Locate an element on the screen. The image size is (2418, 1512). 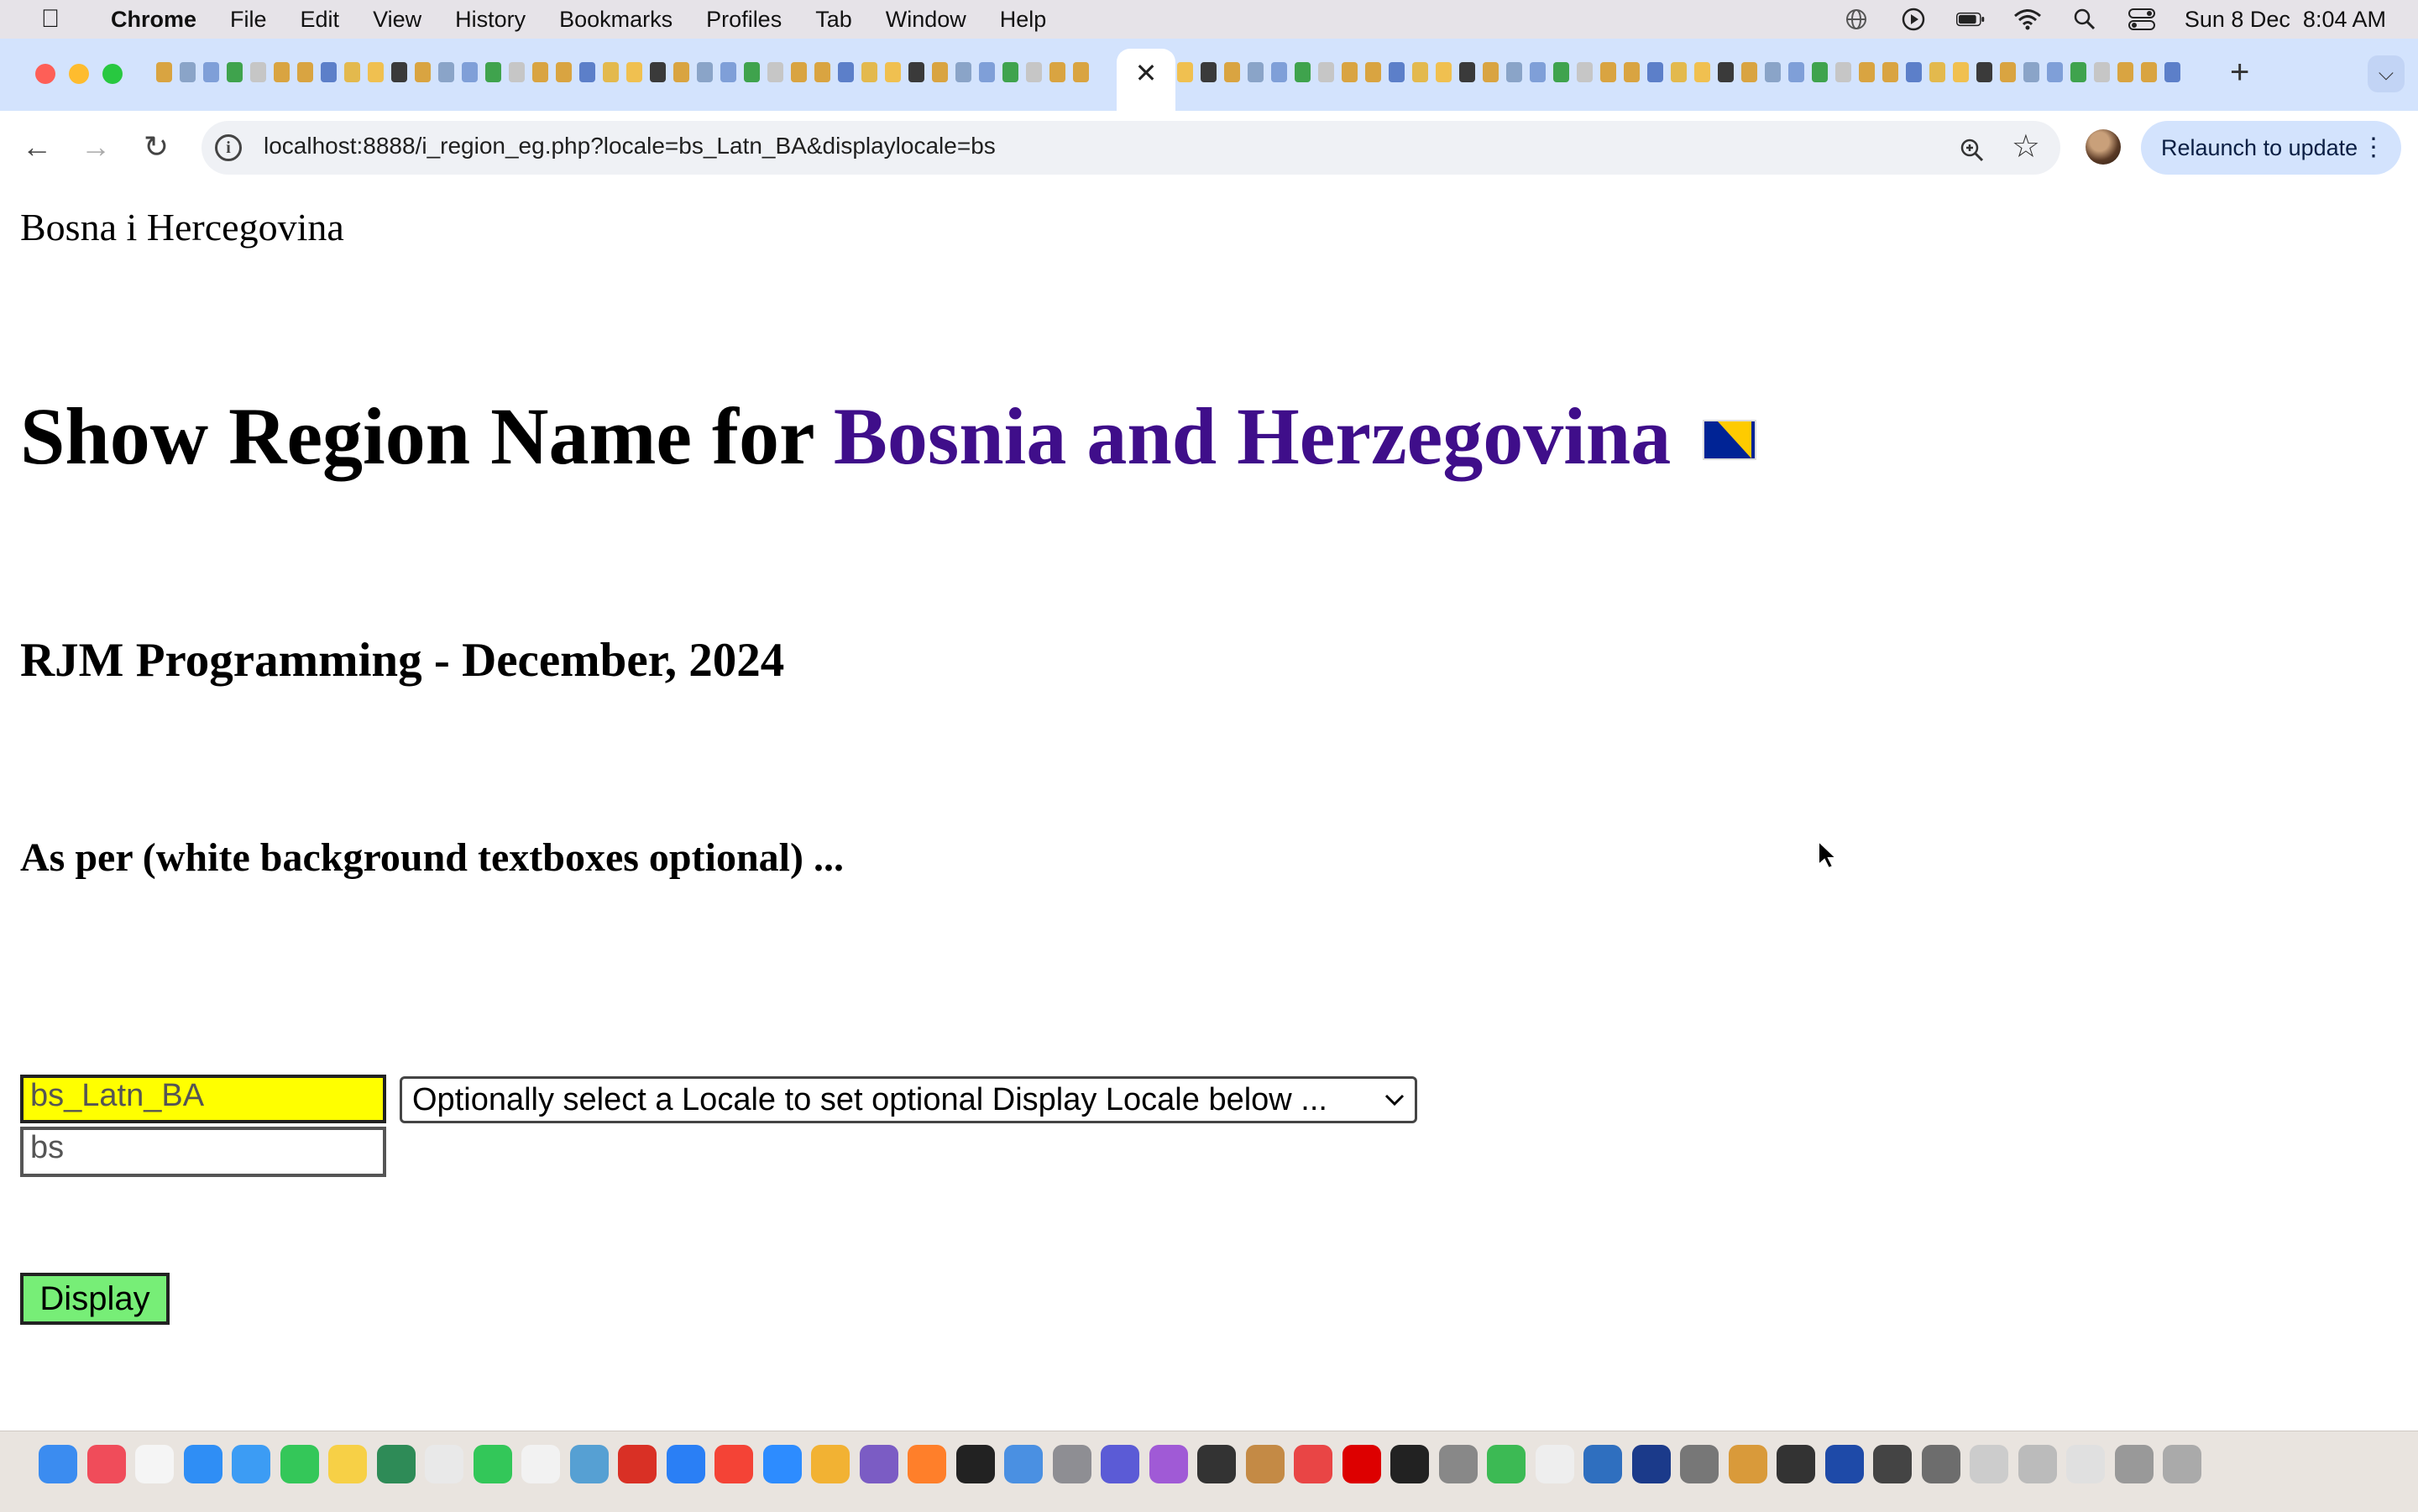
display-button: Display is located at coordinates (95, 1299).